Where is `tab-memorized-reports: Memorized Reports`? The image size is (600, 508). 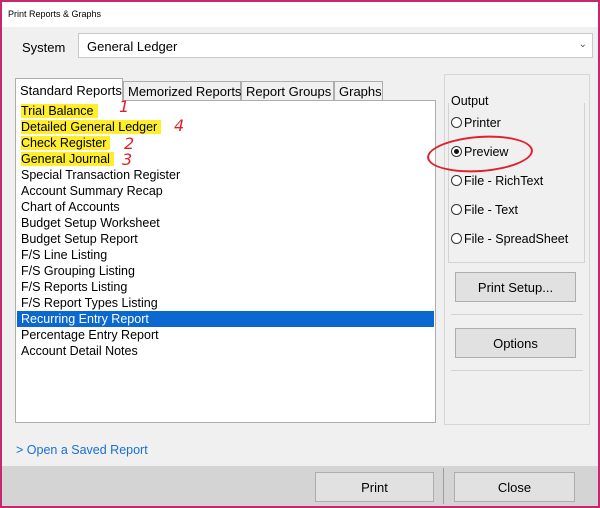 tab-memorized-reports: Memorized Reports is located at coordinates (182, 90).